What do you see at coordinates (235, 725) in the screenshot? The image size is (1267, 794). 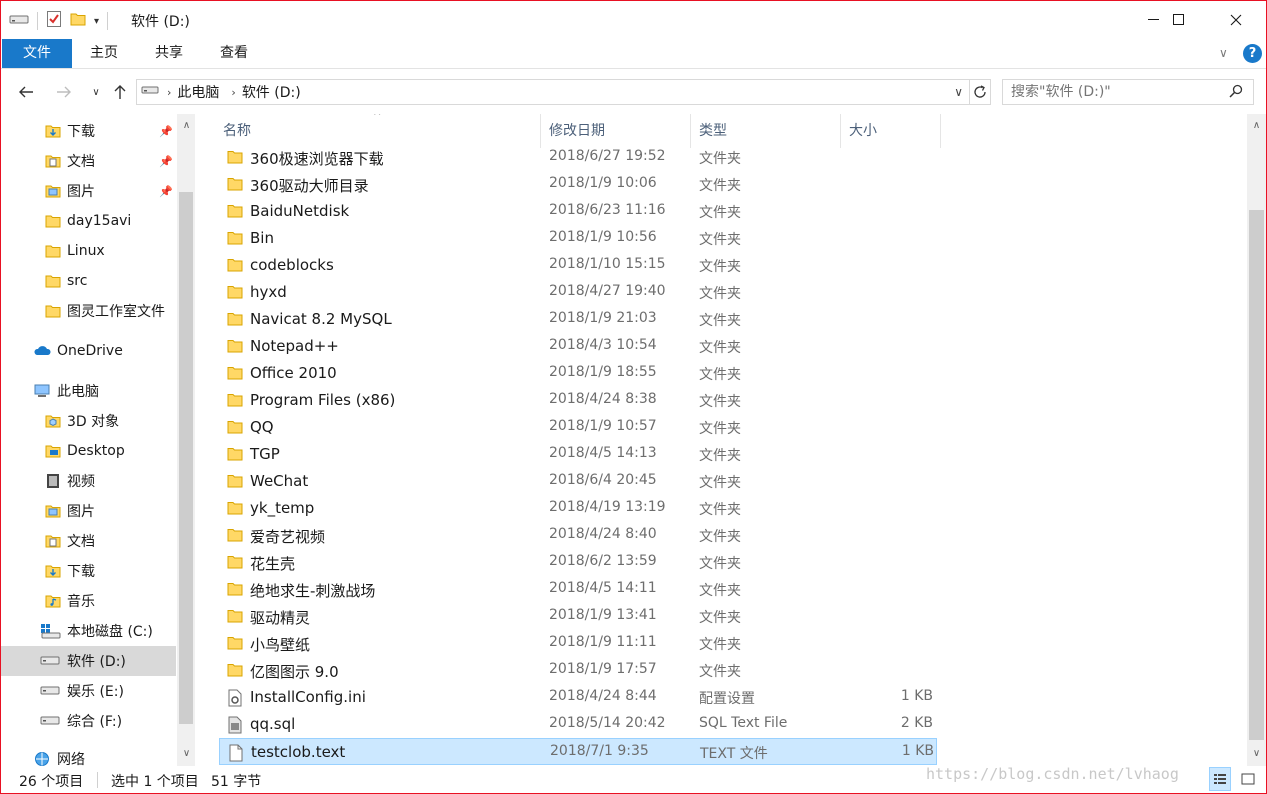 I see `sql-file-icon` at bounding box center [235, 725].